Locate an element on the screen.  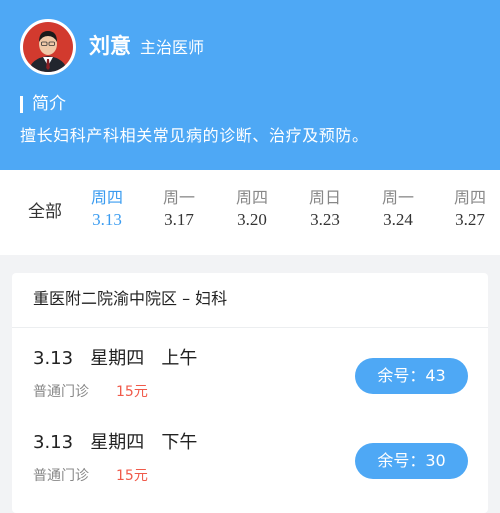
date-tab-date: 3.24 is located at coordinates (398, 219).